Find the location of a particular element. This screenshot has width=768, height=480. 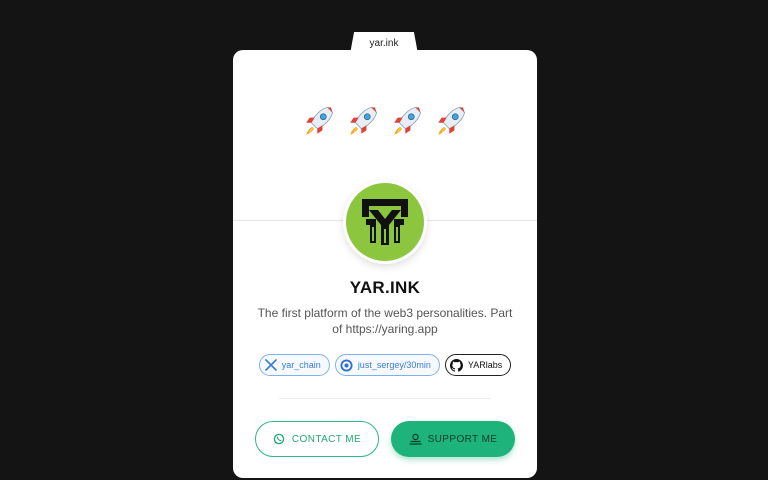

link-github: YARlabs is located at coordinates (478, 365).